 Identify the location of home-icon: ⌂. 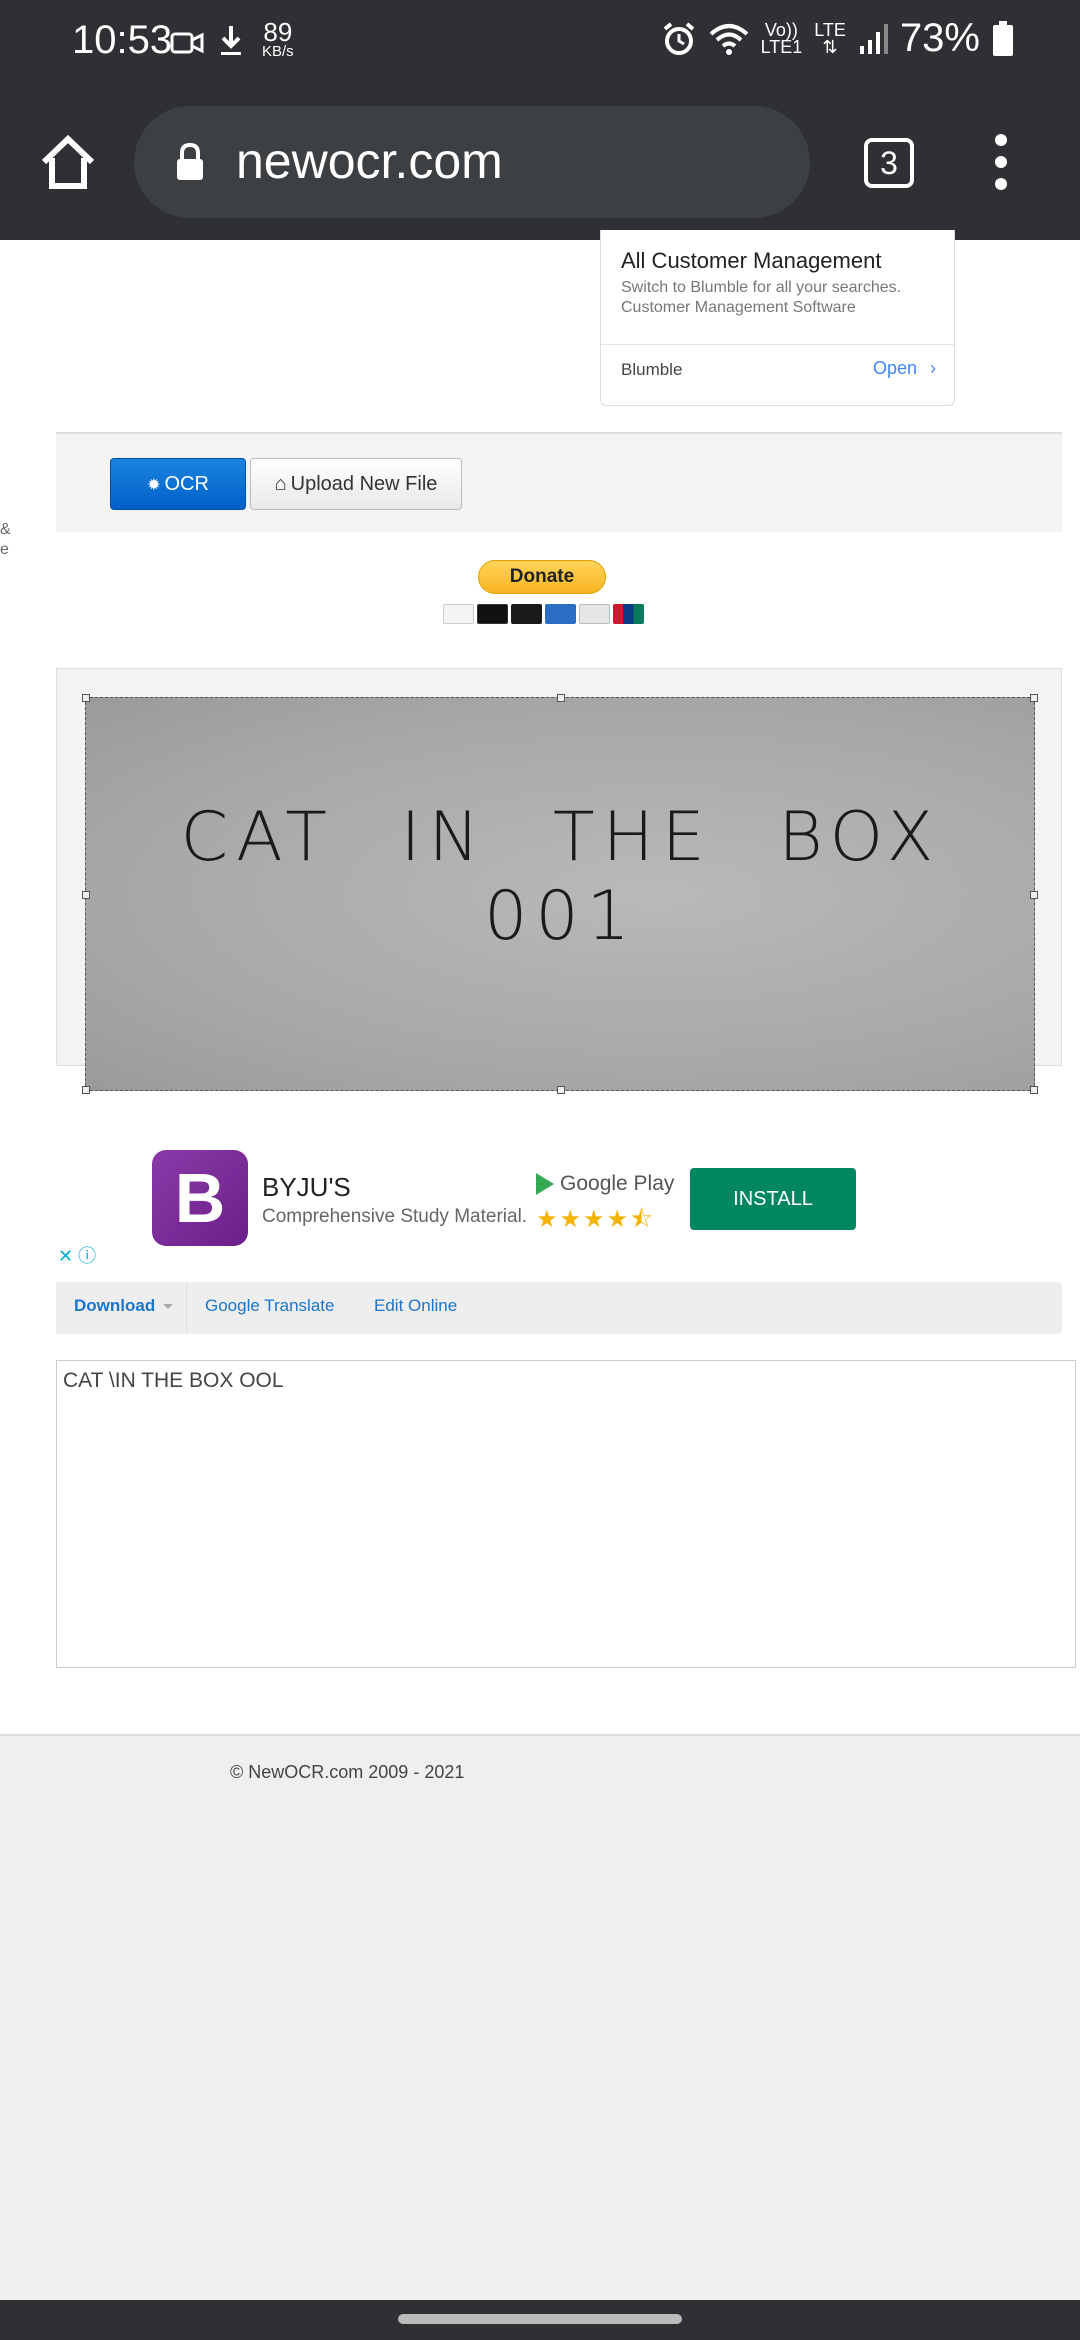
(280, 484).